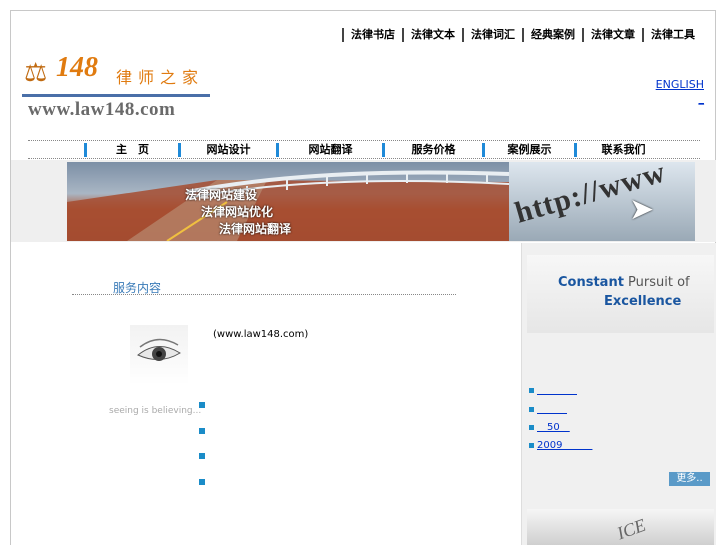 This screenshot has height=545, width=727. Describe the element at coordinates (552, 35) in the screenshot. I see `toplink-cases: 经典案例` at that location.